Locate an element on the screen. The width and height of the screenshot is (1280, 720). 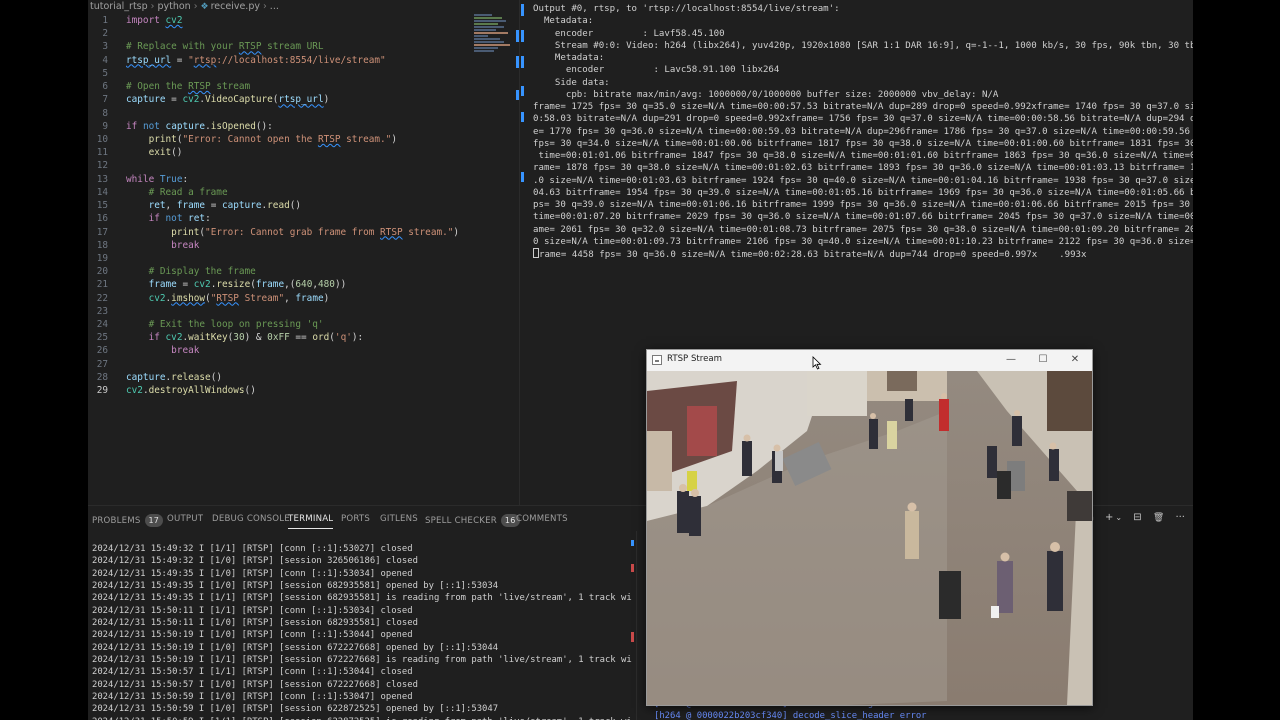
code-text: capture = cv2.VideoCapture(rtsp_url) is located at coordinates (227, 99).